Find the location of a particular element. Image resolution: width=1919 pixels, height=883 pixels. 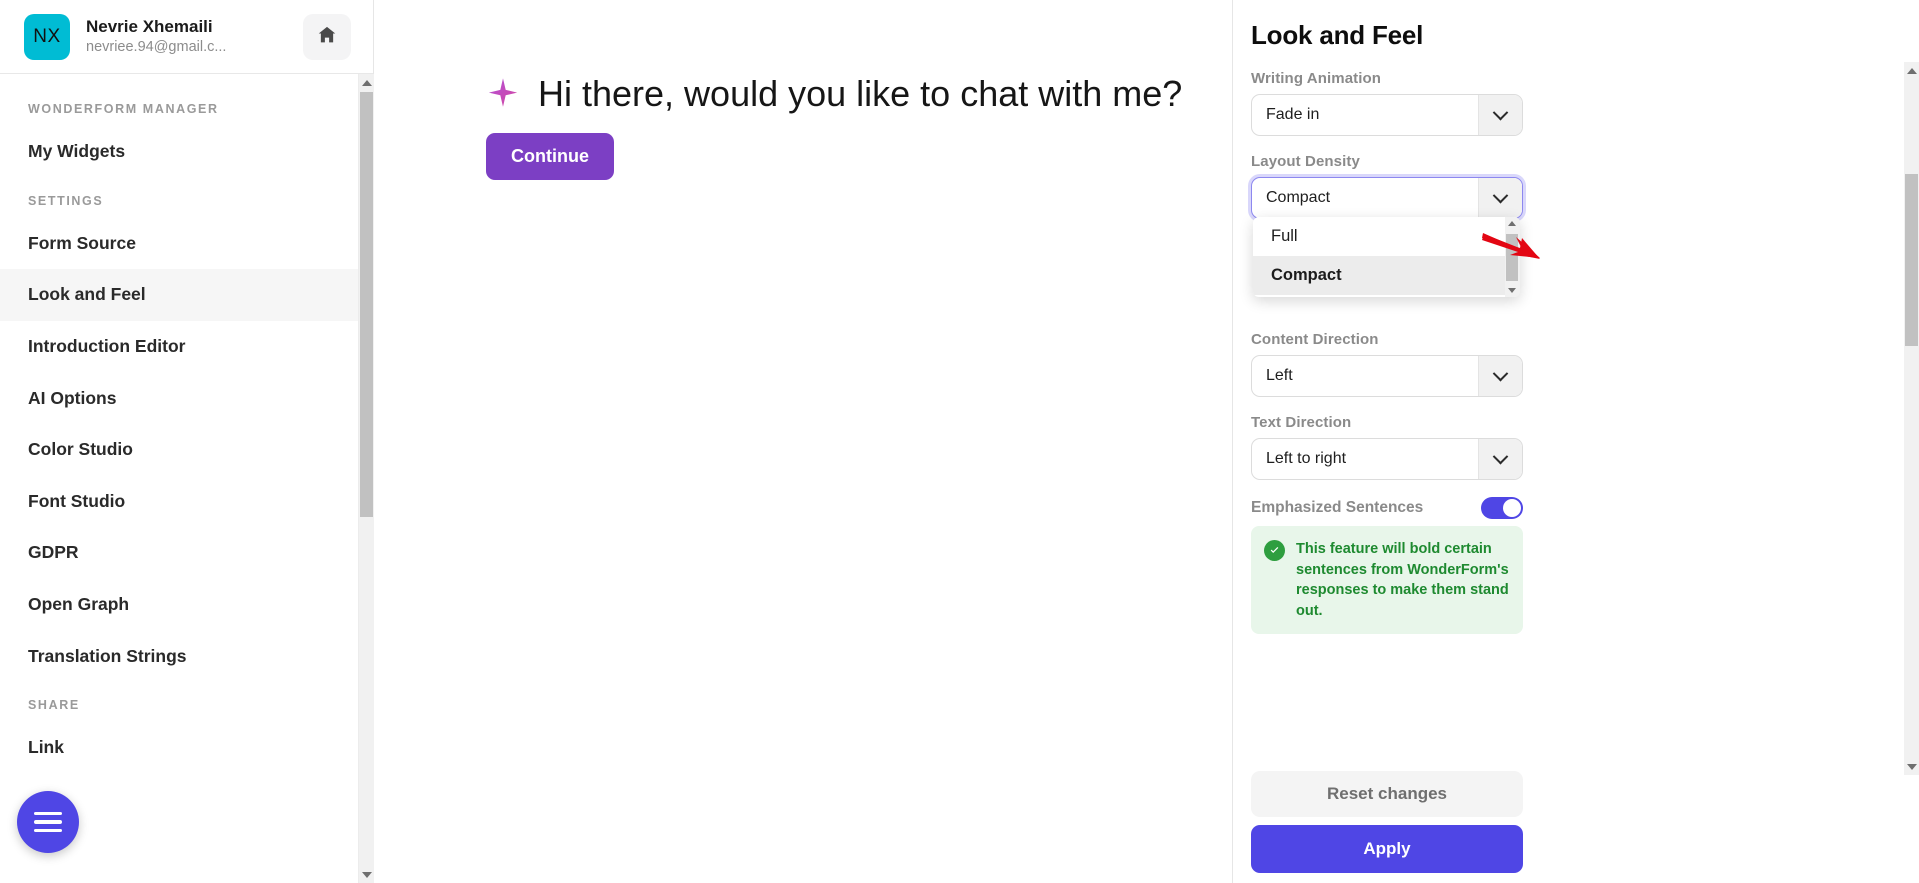

hamburger-menu-icon is located at coordinates (48, 822).